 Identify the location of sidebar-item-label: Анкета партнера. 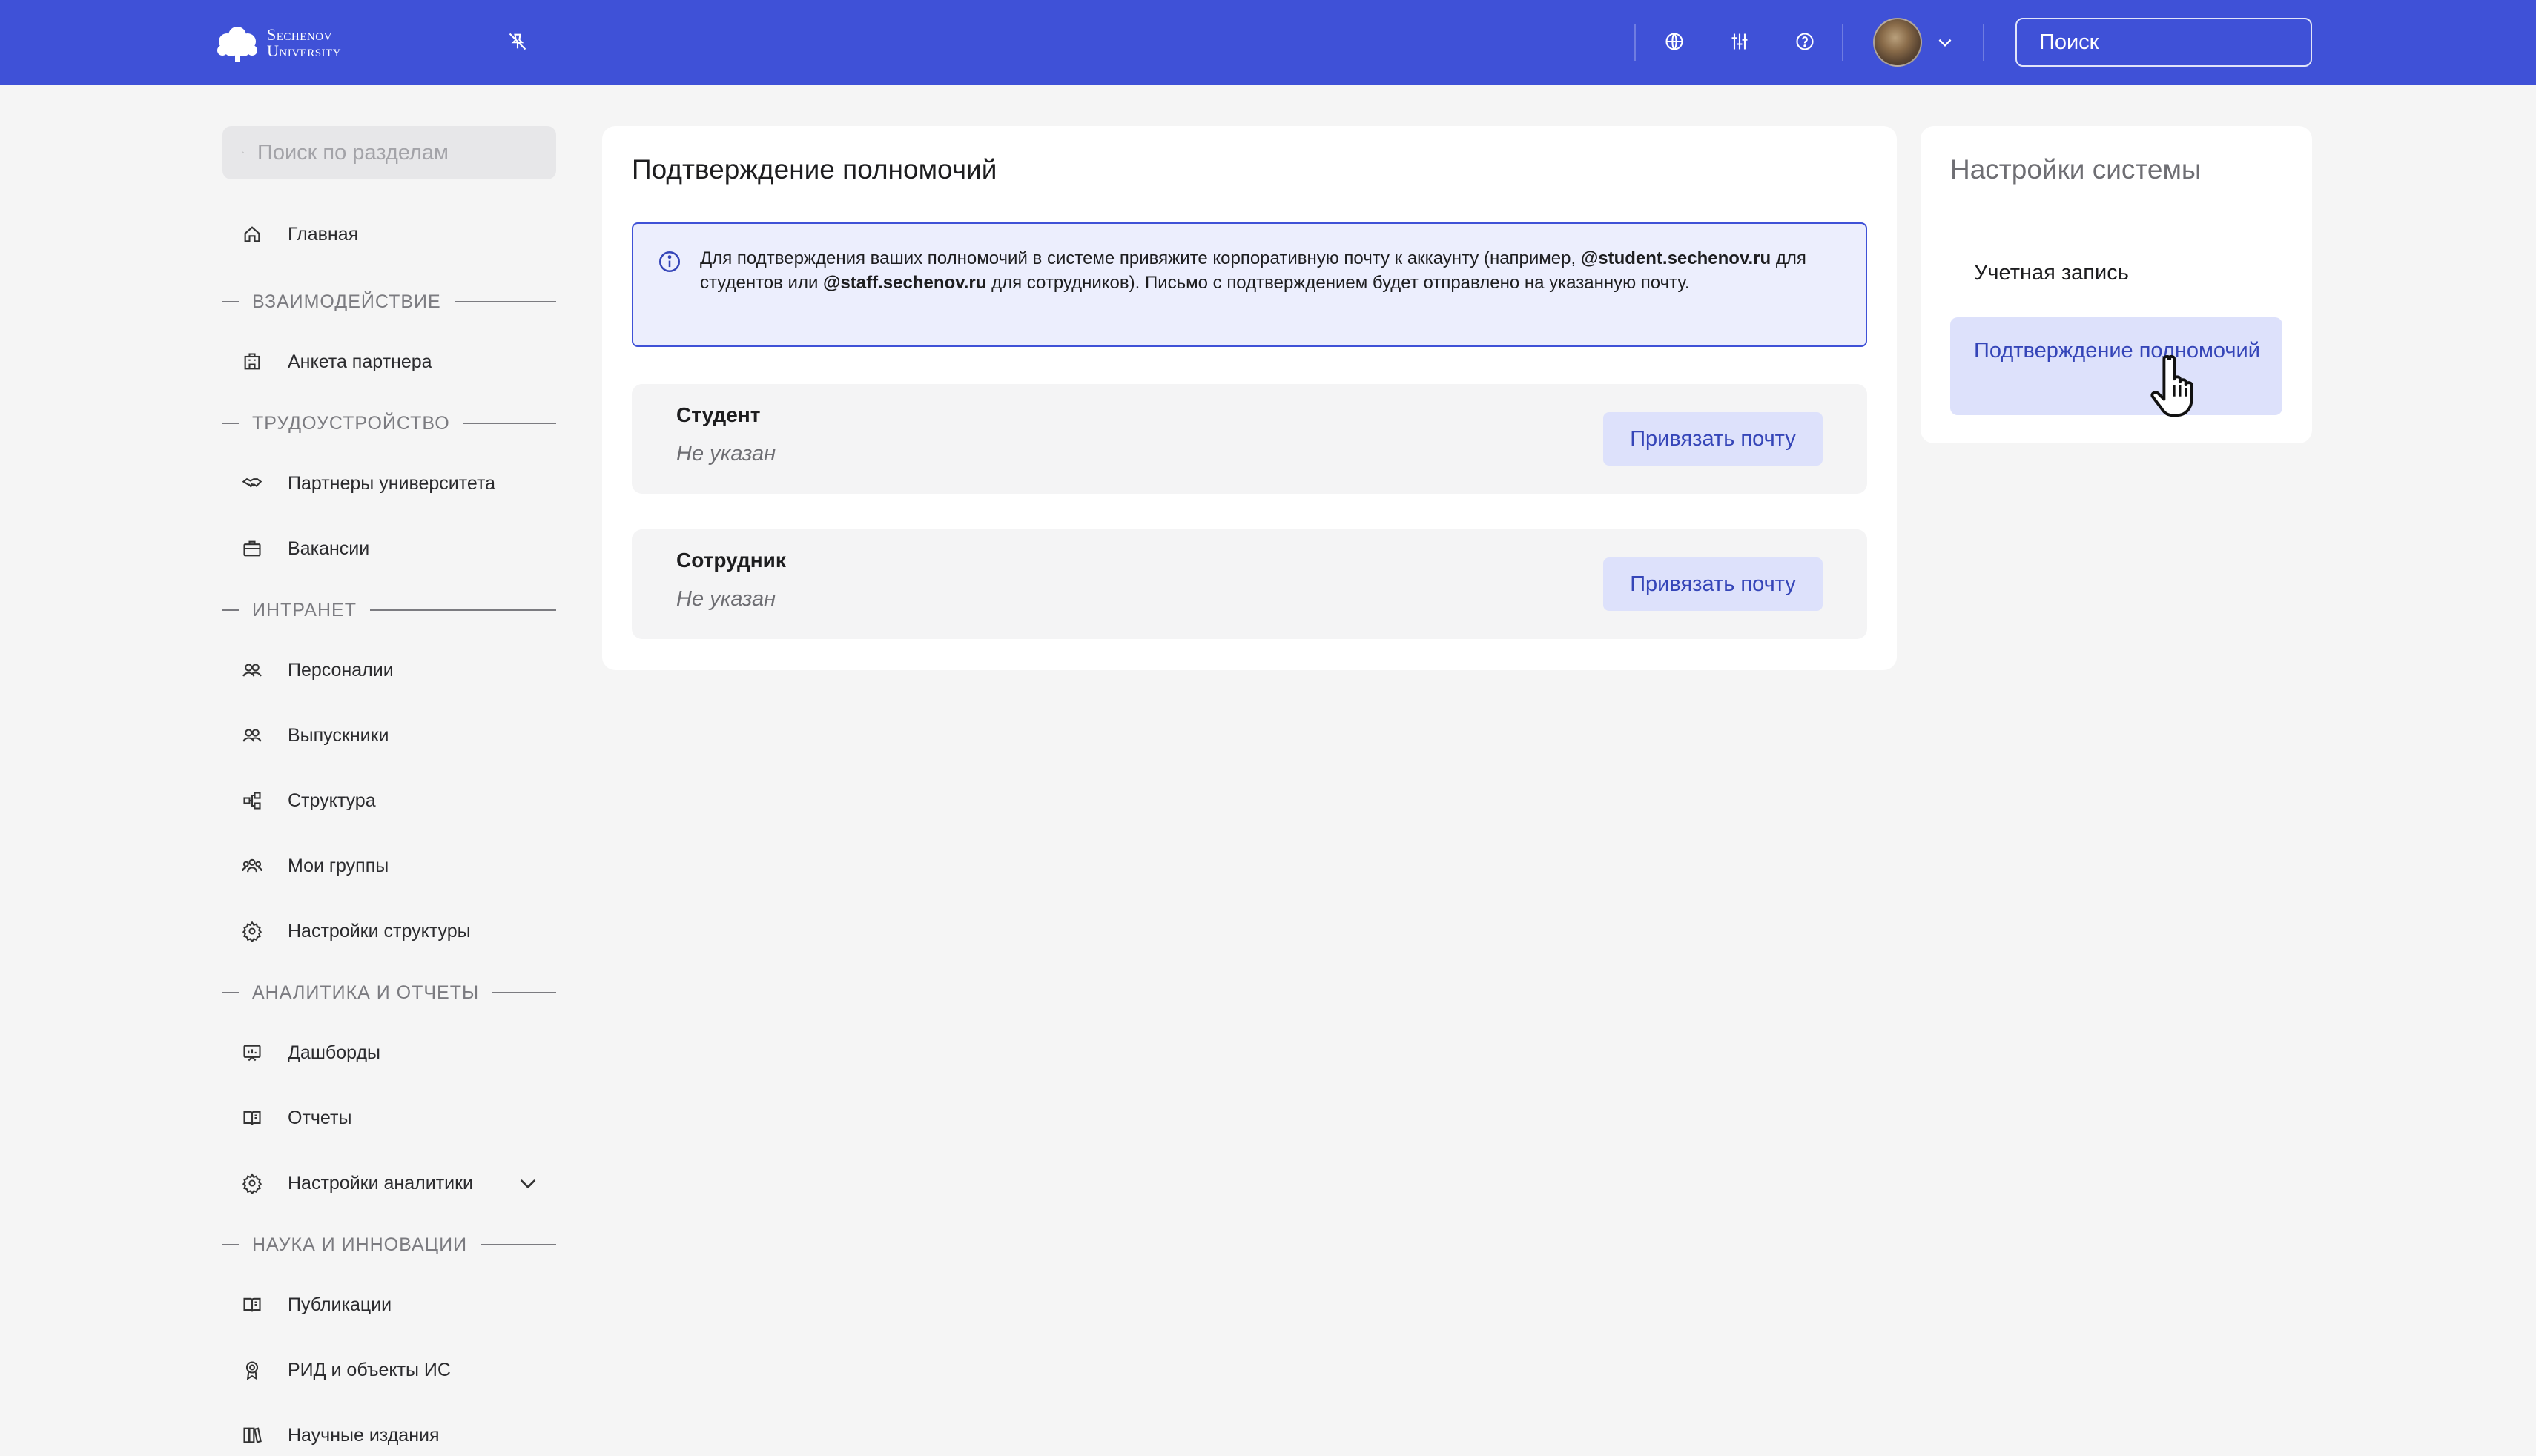
(360, 361).